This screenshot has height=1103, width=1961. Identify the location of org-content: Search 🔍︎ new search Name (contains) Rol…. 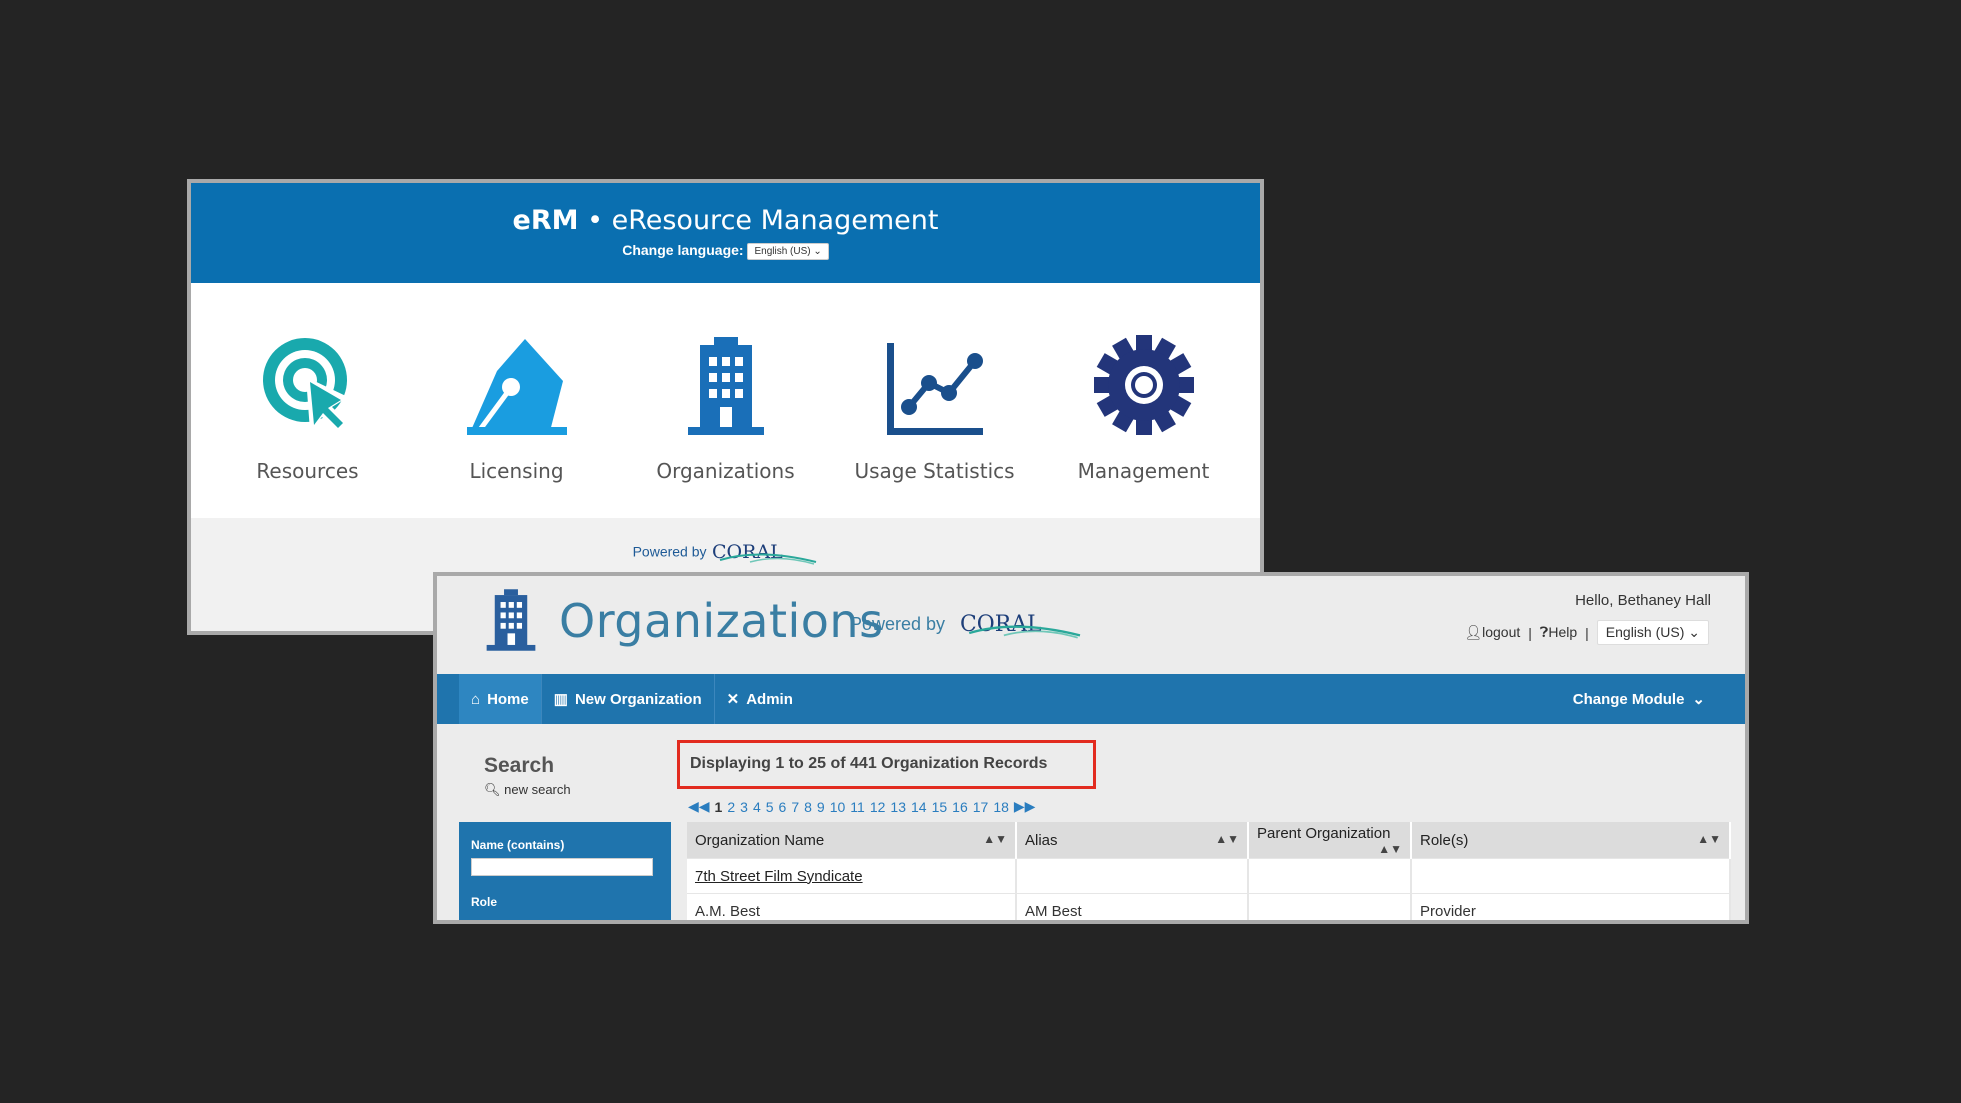
(1091, 822).